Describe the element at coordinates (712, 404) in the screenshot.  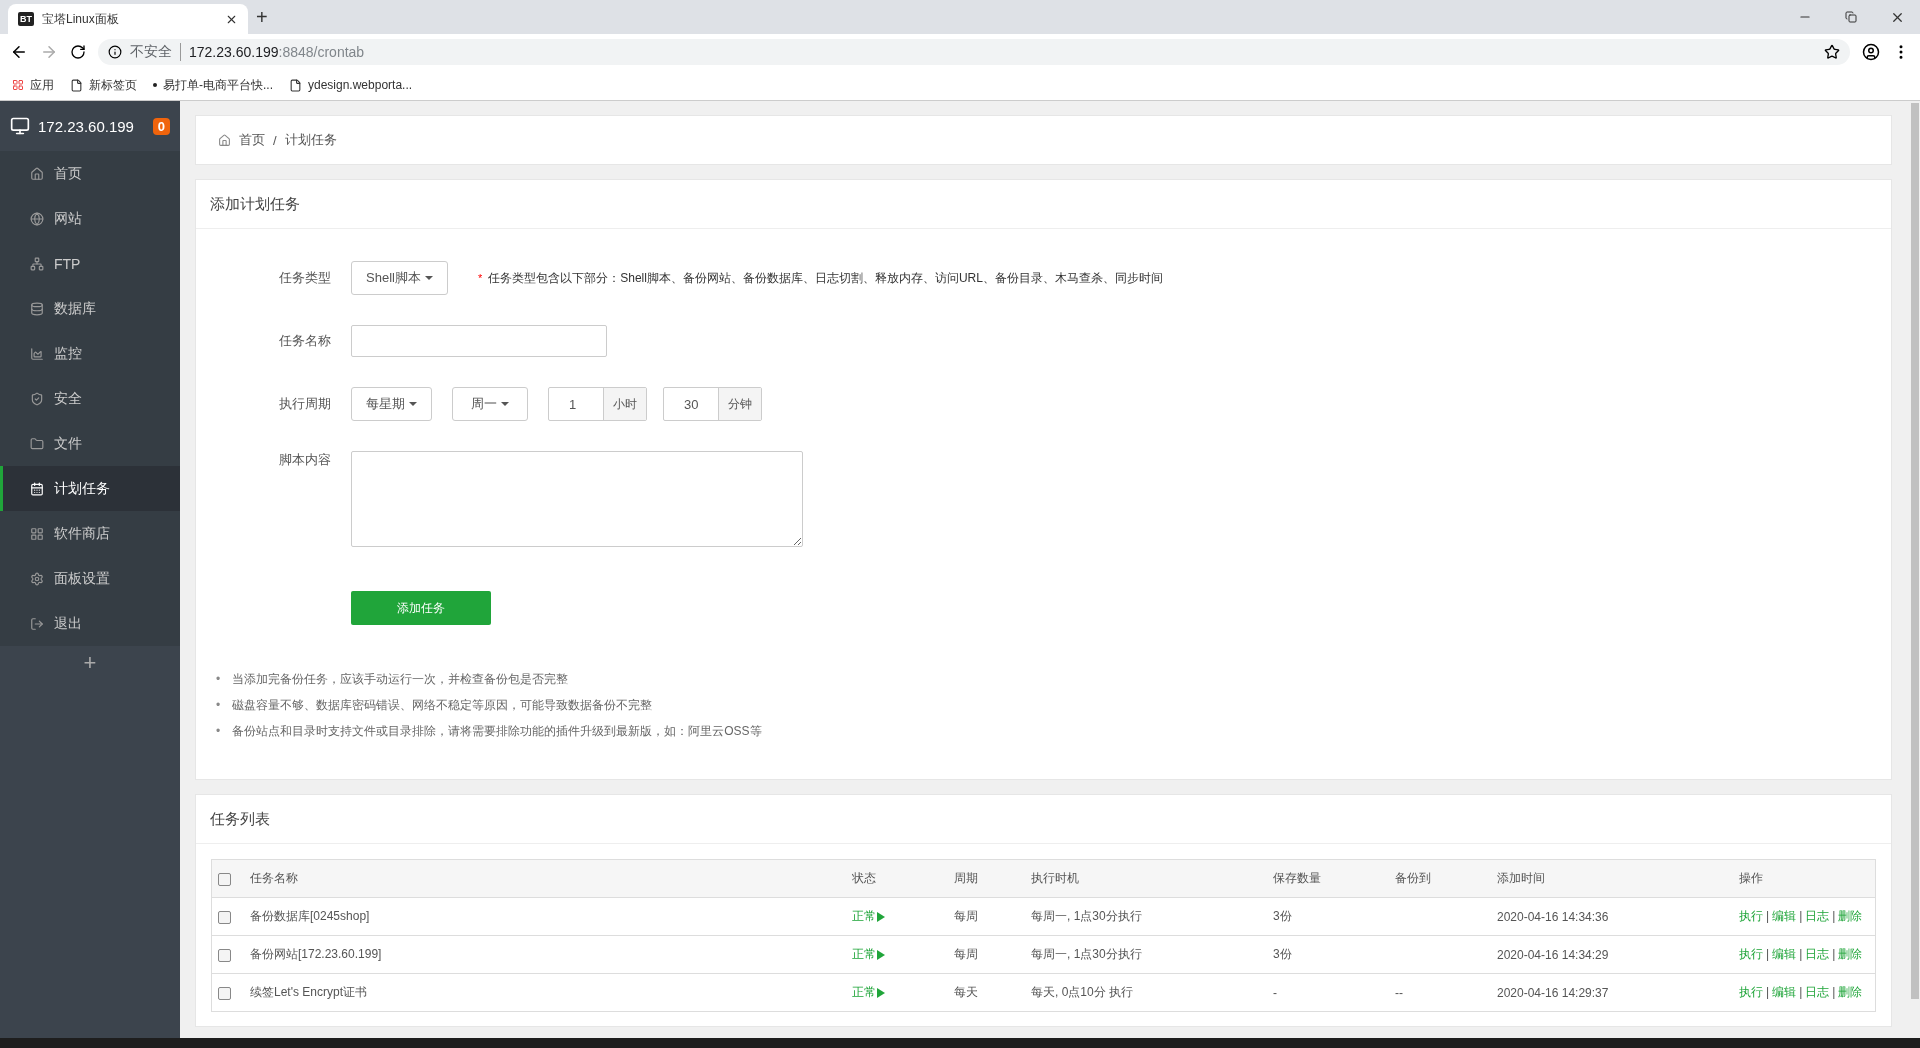
I see `minute-field: 30 分钟` at that location.